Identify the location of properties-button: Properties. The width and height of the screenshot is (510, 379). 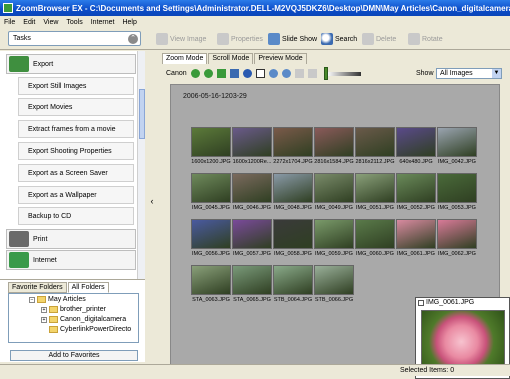
(240, 39).